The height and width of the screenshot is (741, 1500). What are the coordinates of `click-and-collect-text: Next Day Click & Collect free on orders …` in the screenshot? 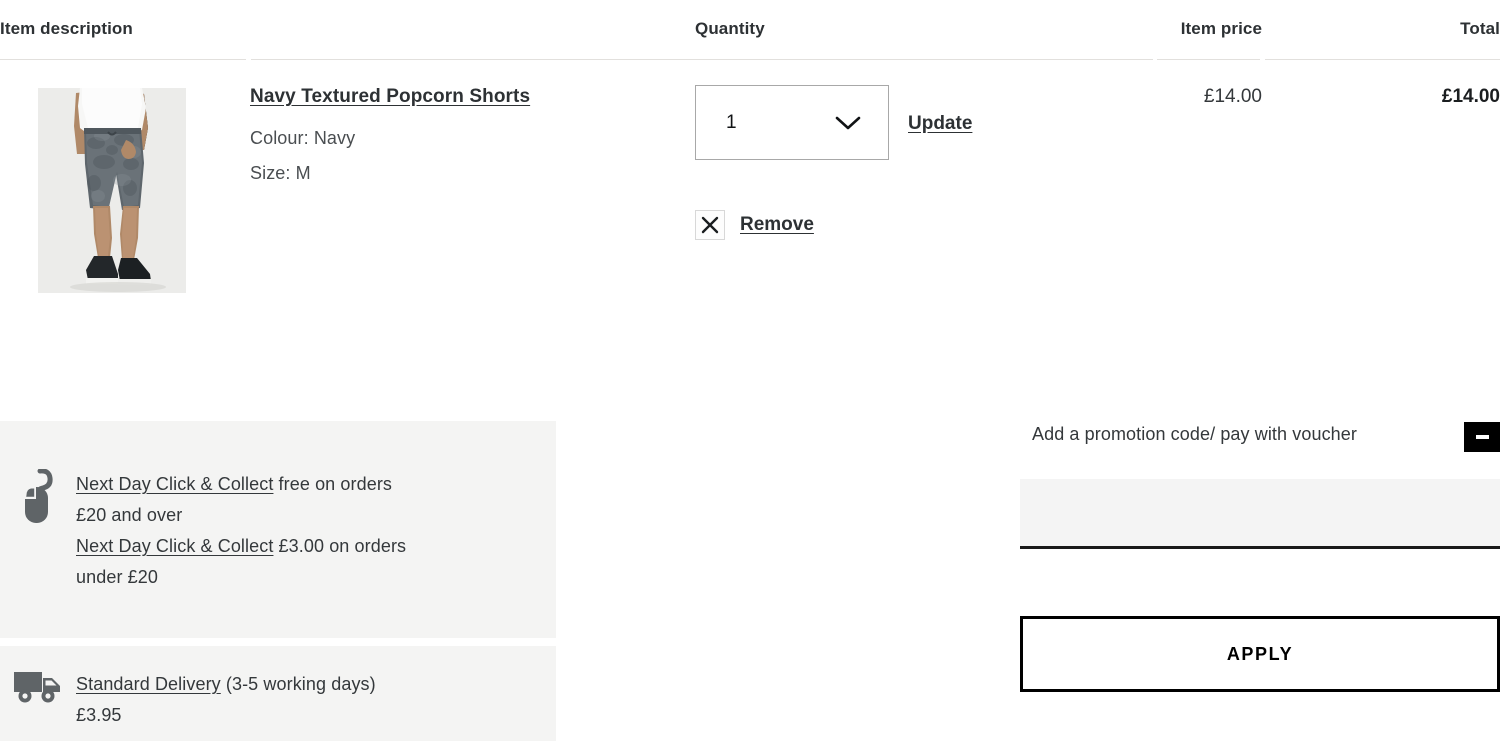 It's located at (316, 507).